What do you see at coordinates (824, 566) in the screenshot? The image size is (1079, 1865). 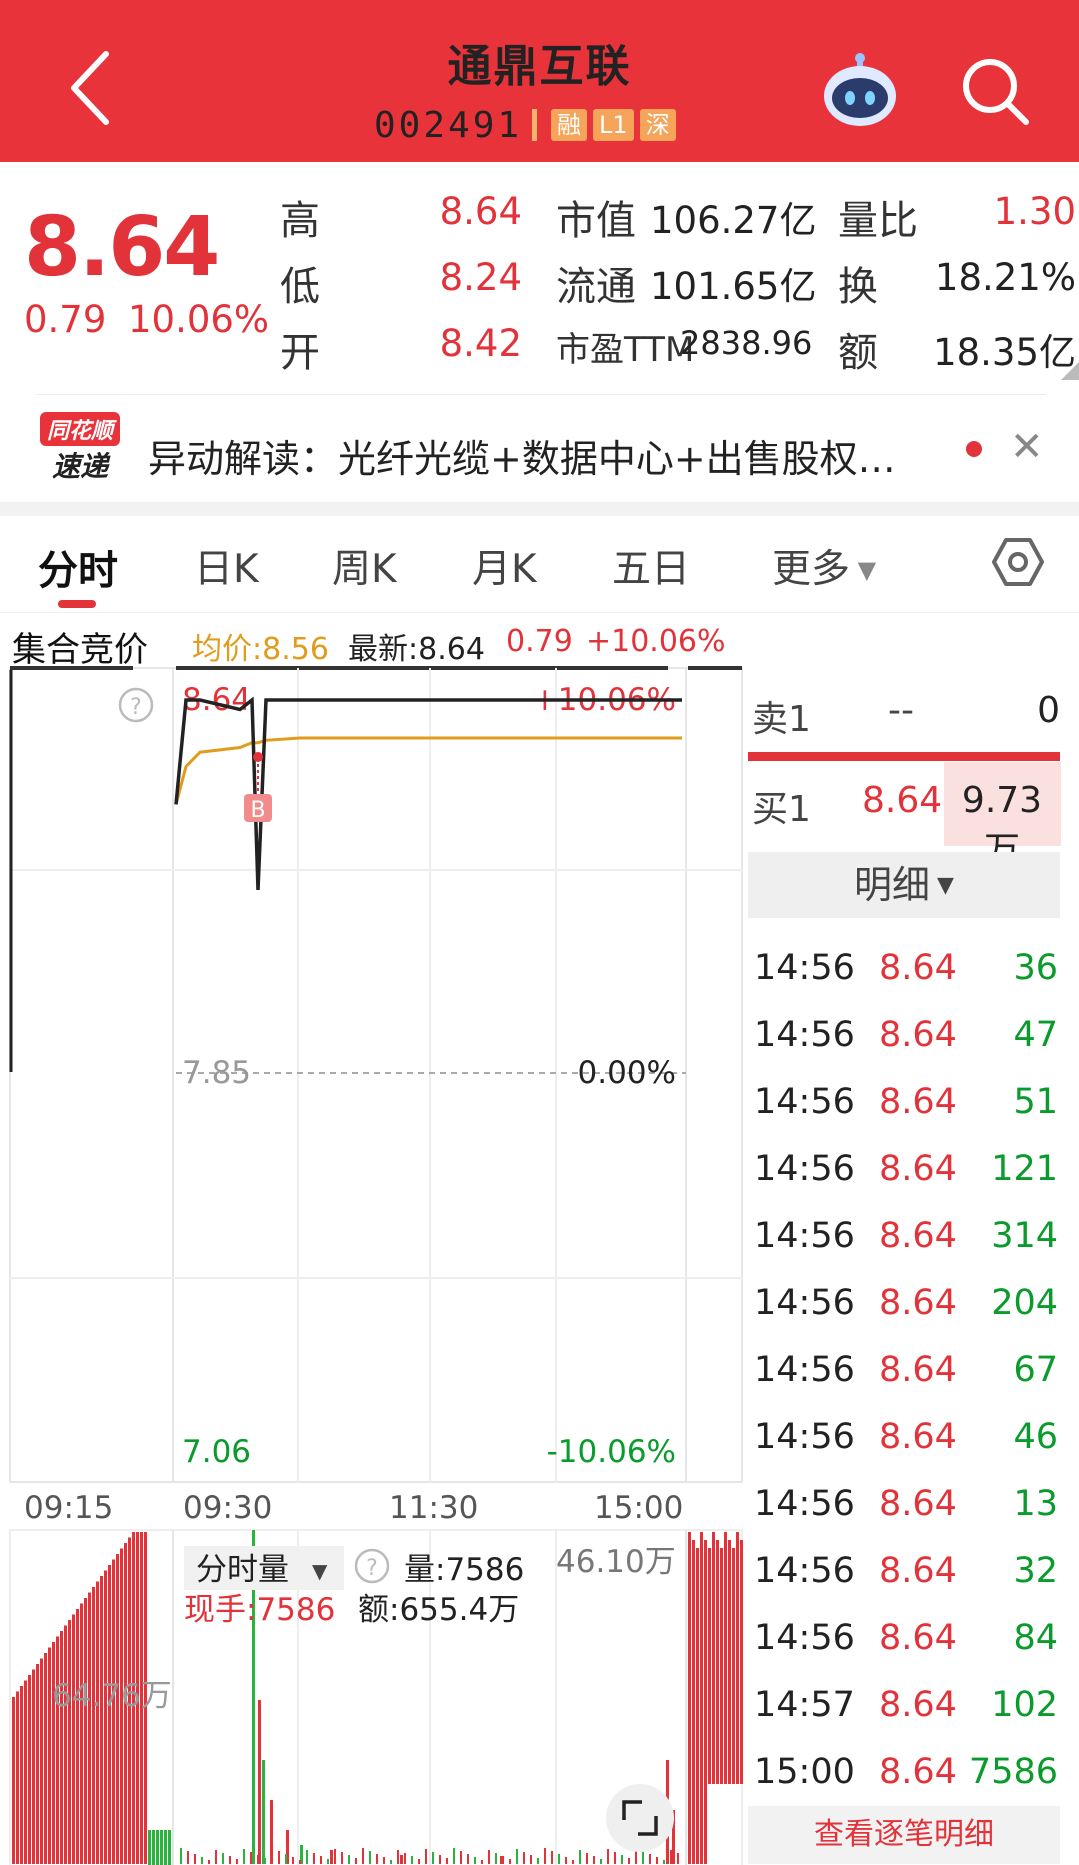 I see `tab-more: 更多 ▼` at bounding box center [824, 566].